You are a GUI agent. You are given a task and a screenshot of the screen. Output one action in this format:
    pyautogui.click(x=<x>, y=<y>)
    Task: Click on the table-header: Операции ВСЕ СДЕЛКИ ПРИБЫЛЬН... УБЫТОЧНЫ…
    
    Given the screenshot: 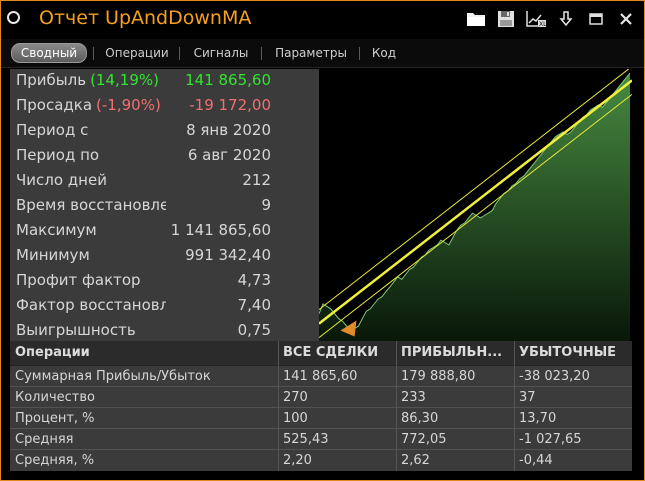 What is the action you would take?
    pyautogui.click(x=321, y=353)
    